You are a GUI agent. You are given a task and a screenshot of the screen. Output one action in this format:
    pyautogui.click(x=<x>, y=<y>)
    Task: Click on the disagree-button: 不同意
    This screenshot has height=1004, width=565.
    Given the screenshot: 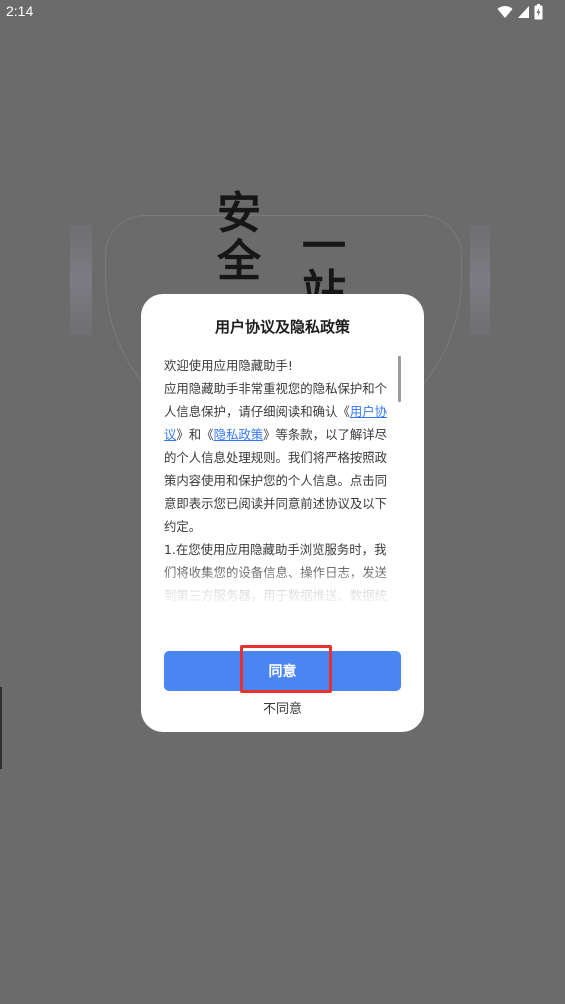 What is the action you would take?
    pyautogui.click(x=282, y=707)
    